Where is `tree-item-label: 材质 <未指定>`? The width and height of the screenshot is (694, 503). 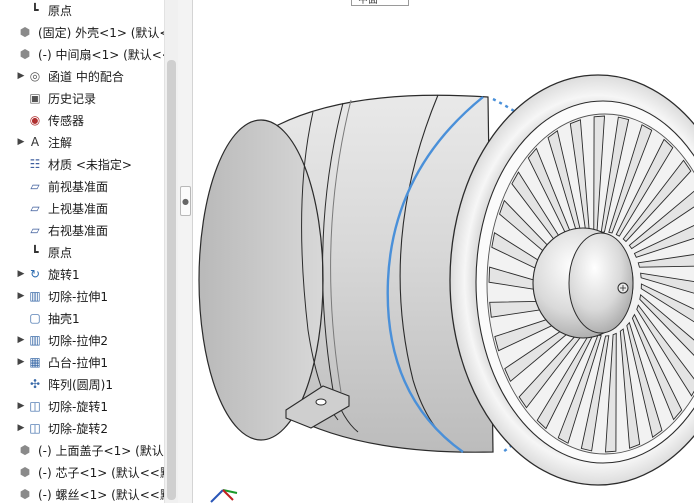
tree-item-label: 材质 <未指定> is located at coordinates (90, 164).